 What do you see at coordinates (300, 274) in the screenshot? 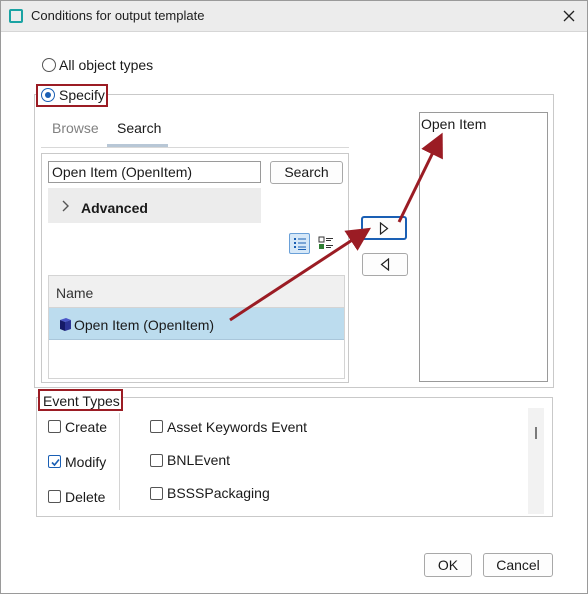
I see `annotation-arrow-to-add` at bounding box center [300, 274].